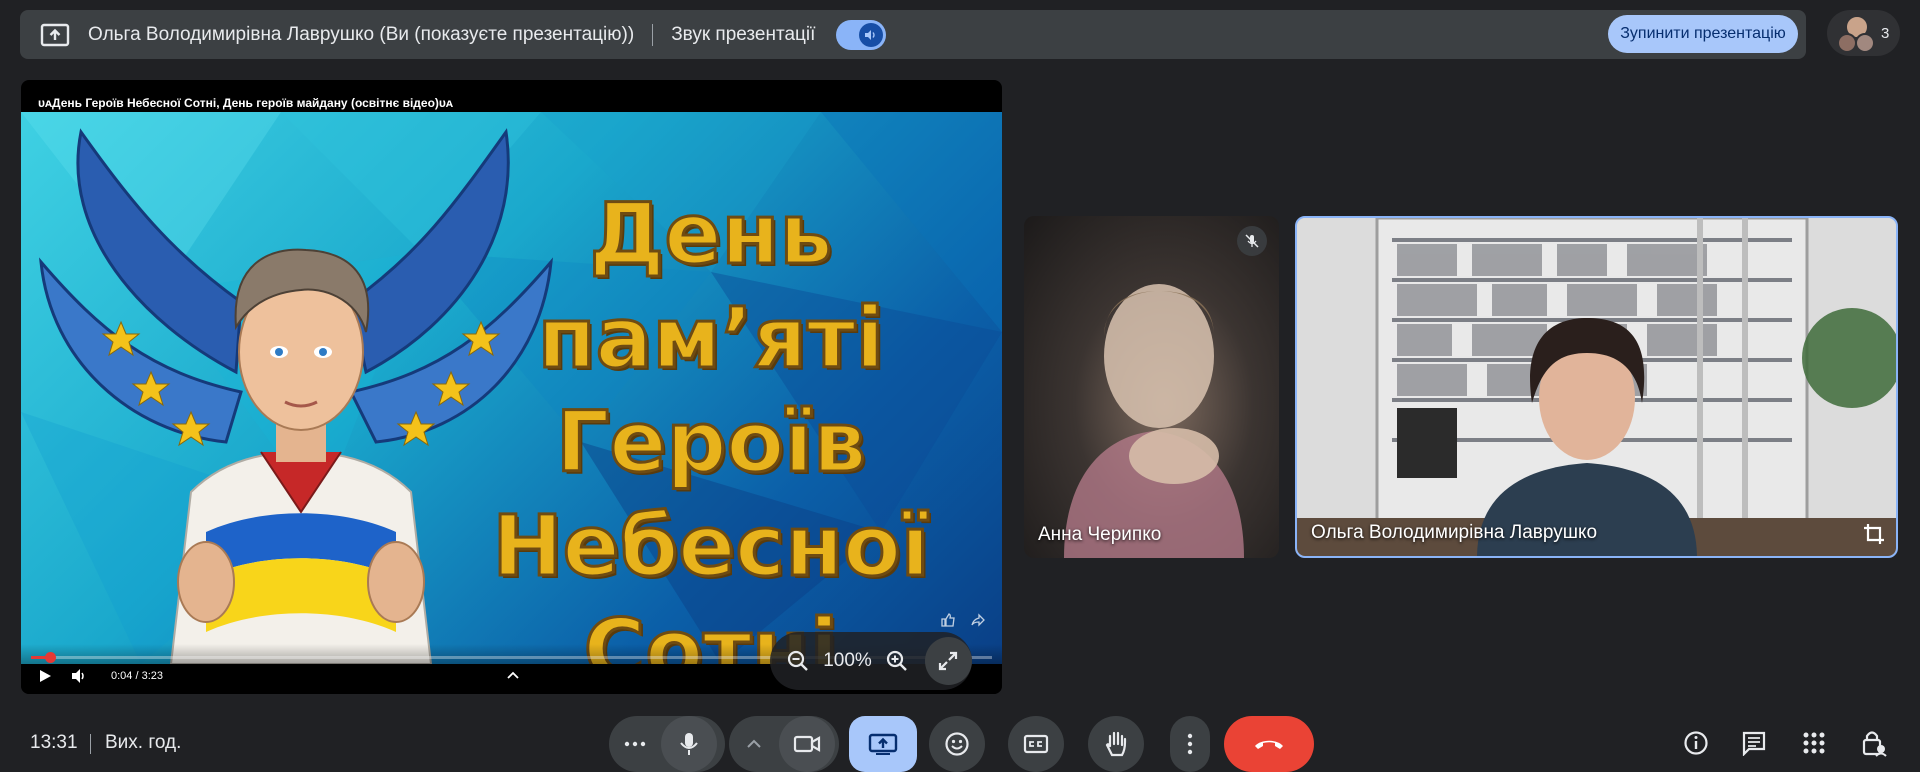  I want to click on call-end-icon, so click(1269, 744).